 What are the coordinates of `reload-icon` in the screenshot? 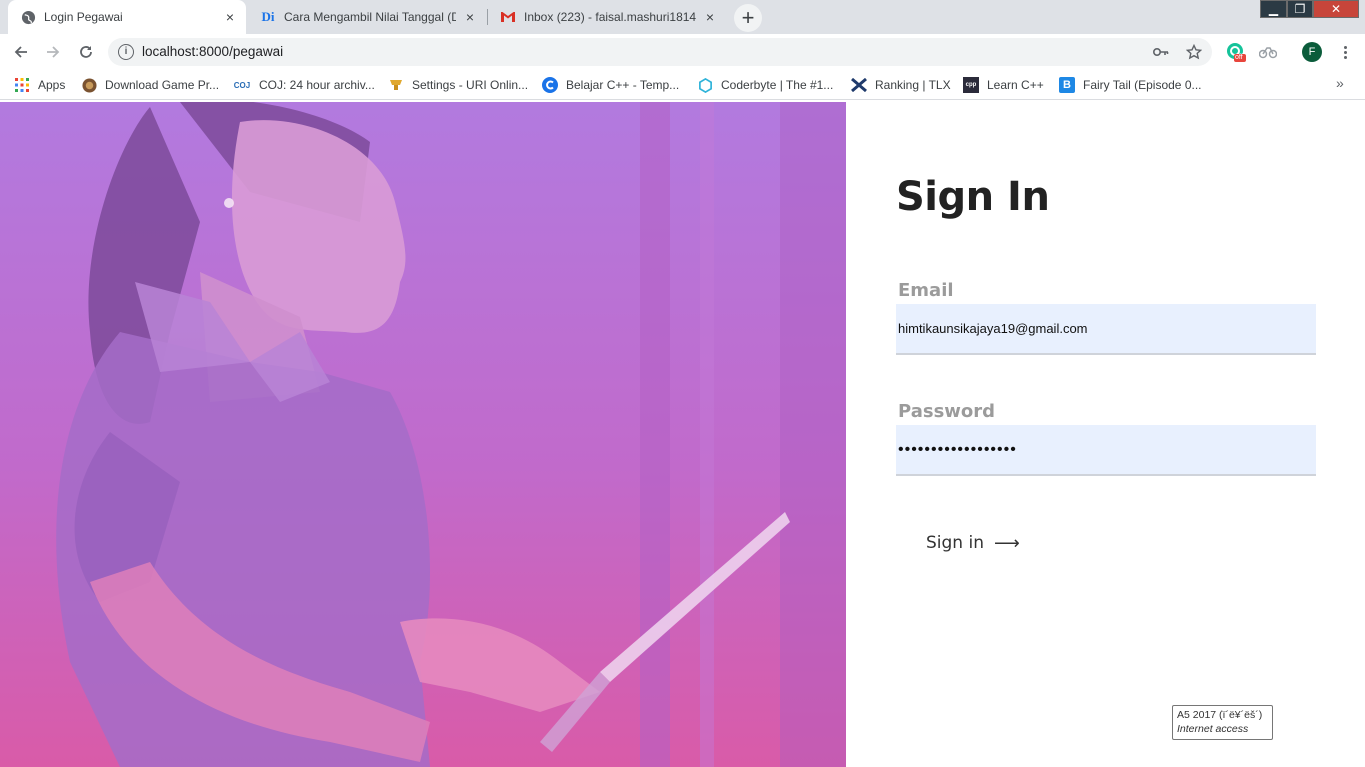 It's located at (86, 52).